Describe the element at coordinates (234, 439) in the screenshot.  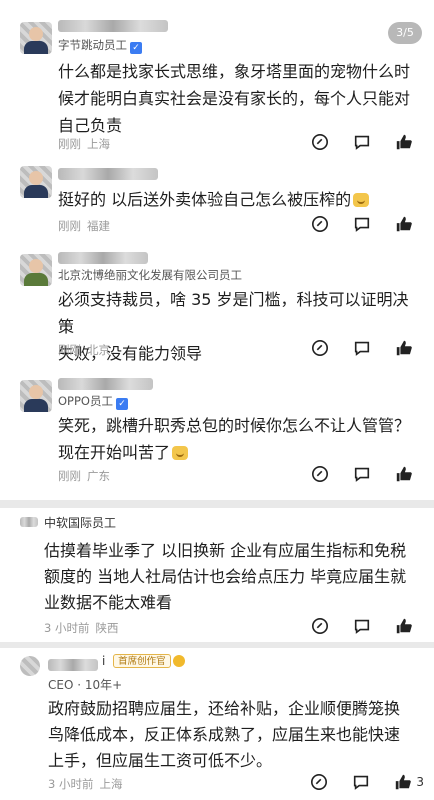
I see `comment-text: 笑死，跳槽升职秀总包的时候你怎么不让人管管？ 现在开始叫苦了` at that location.